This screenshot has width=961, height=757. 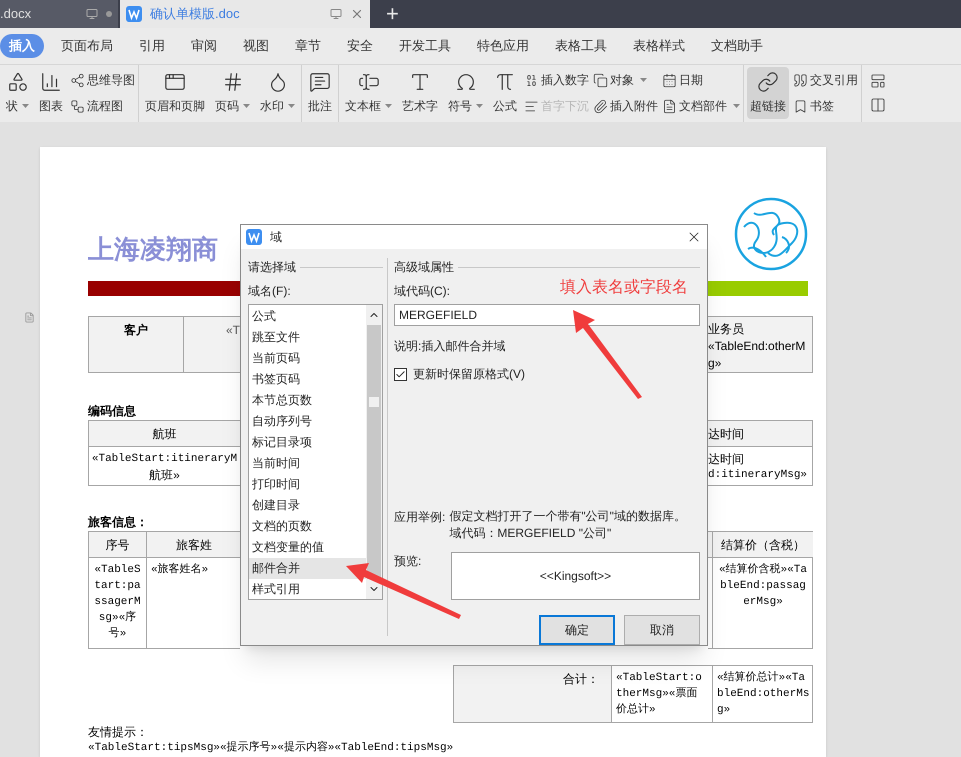 What do you see at coordinates (307, 421) in the screenshot?
I see `list-item: 自动序列号` at bounding box center [307, 421].